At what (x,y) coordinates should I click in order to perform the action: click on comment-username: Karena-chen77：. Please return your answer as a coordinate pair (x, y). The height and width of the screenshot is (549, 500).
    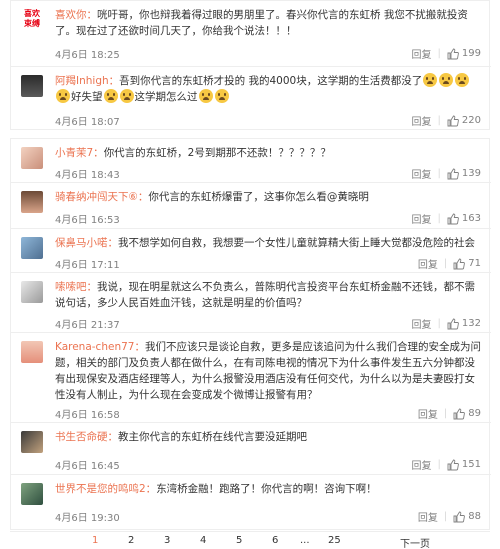
    Looking at the image, I should click on (100, 347).